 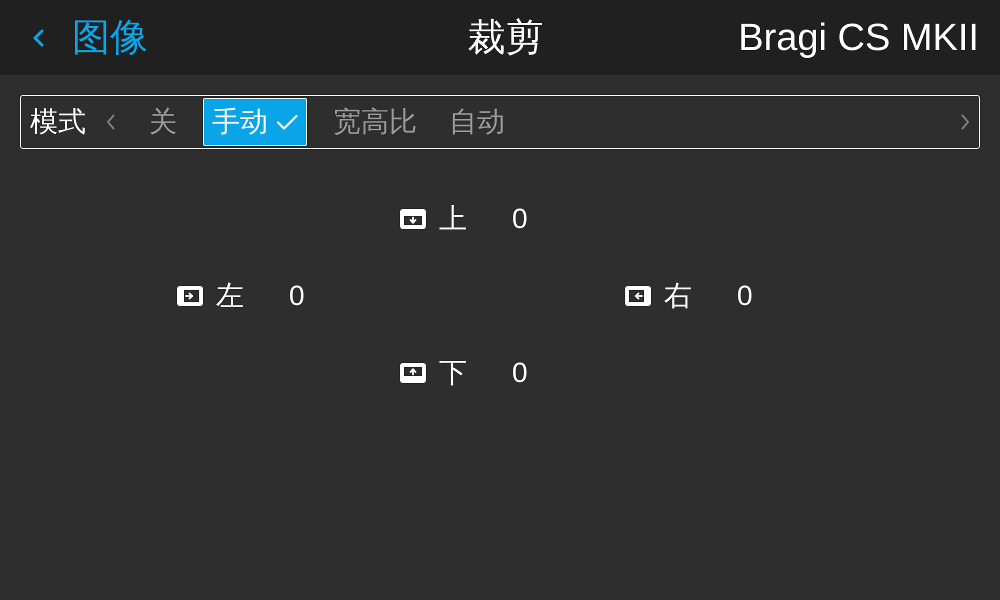 What do you see at coordinates (375, 122) in the screenshot?
I see `mode-option: 宽高比` at bounding box center [375, 122].